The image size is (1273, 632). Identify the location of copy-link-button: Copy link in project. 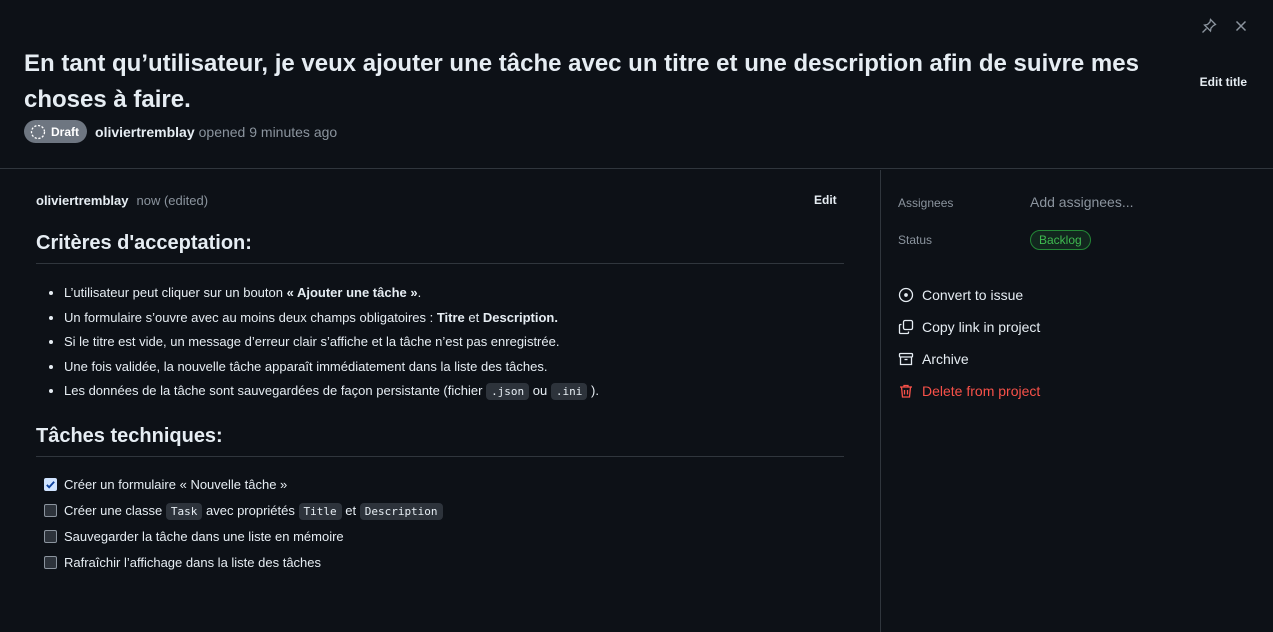
(969, 327).